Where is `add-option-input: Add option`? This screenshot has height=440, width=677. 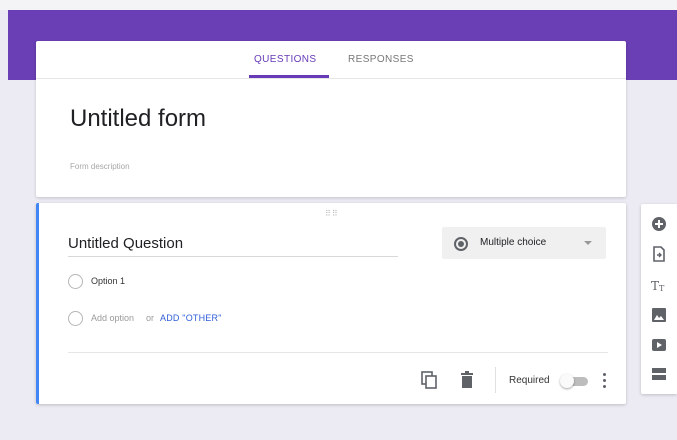
add-option-input: Add option is located at coordinates (112, 318).